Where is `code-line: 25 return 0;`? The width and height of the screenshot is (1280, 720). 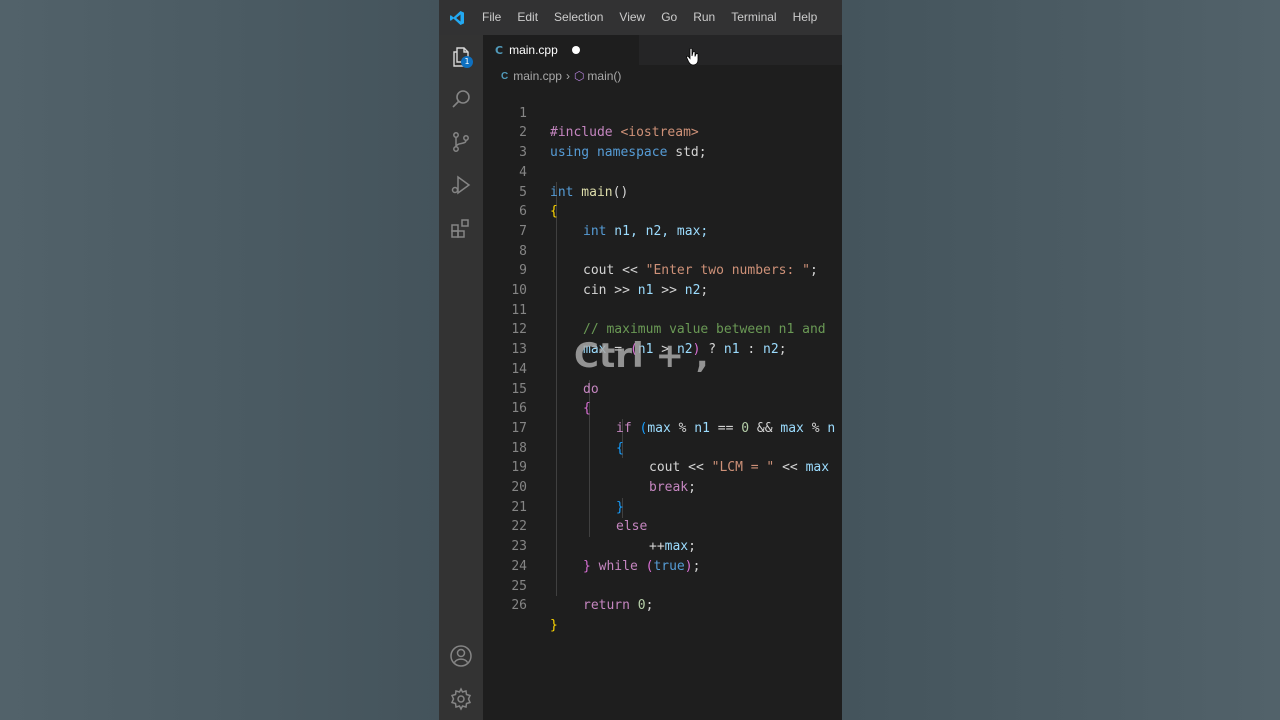 code-line: 25 return 0; is located at coordinates (662, 585).